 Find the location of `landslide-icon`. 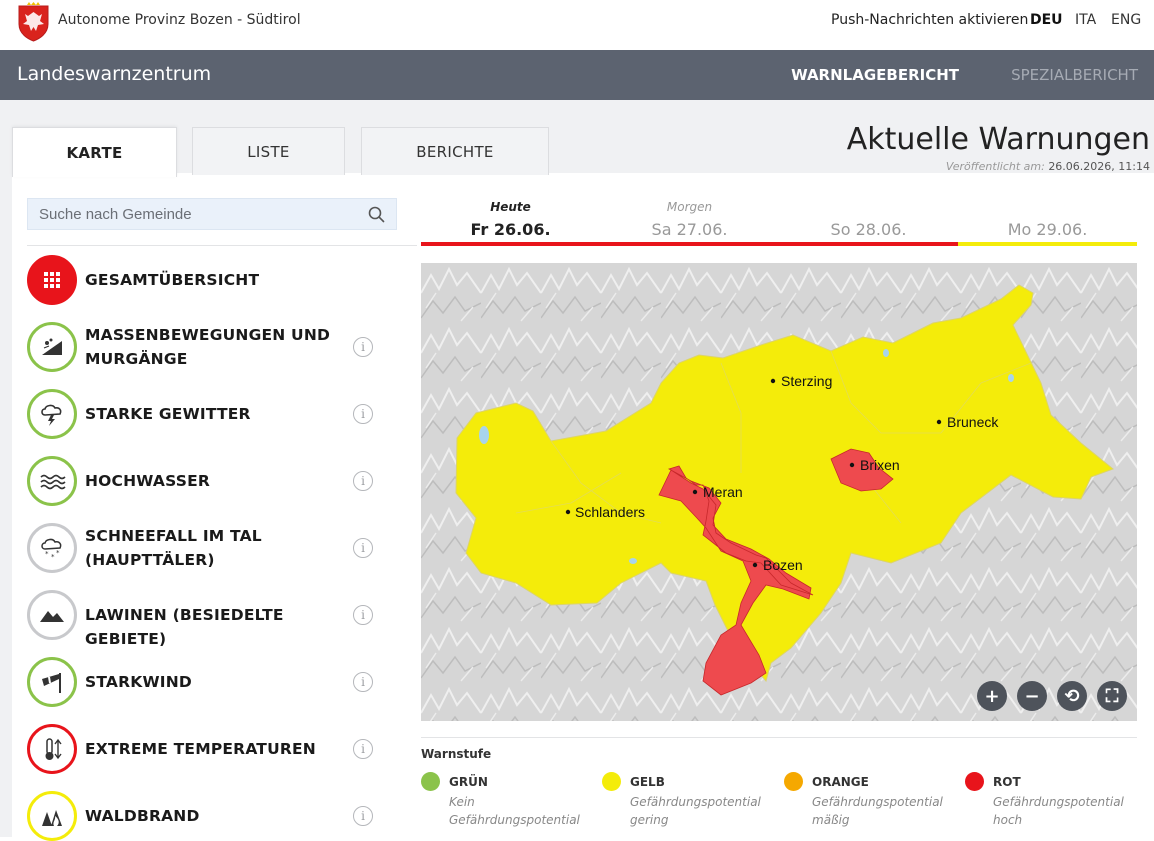

landslide-icon is located at coordinates (52, 346).